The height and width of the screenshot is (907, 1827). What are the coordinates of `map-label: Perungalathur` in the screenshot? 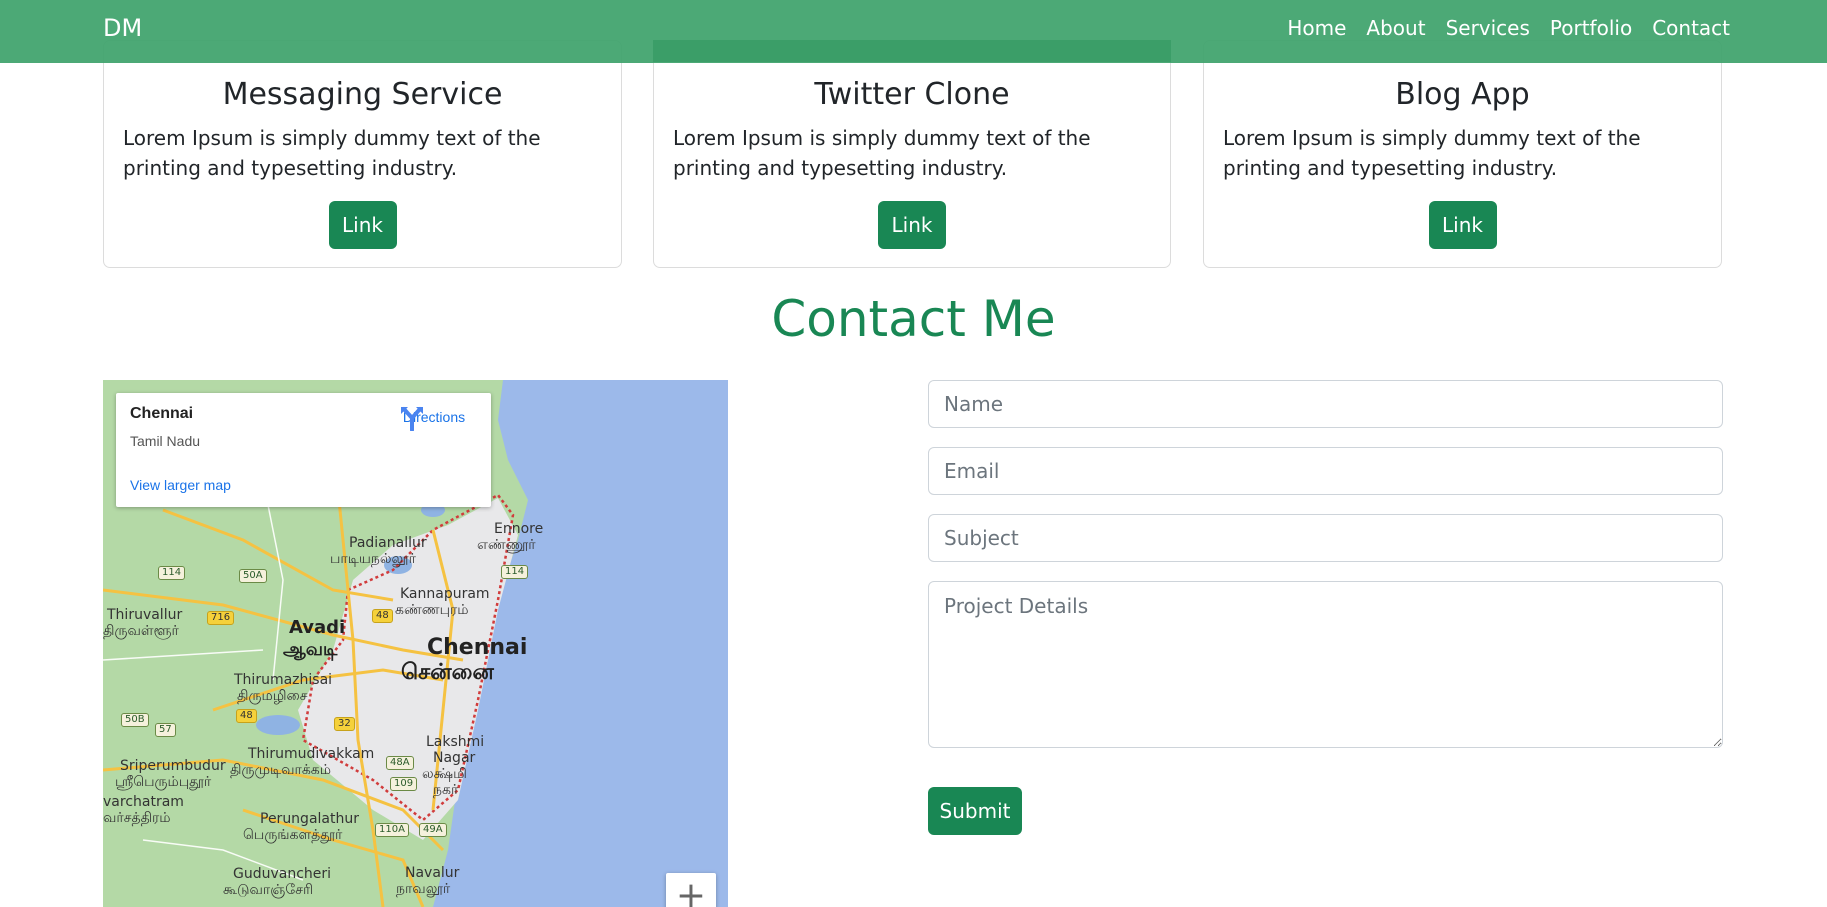 It's located at (309, 819).